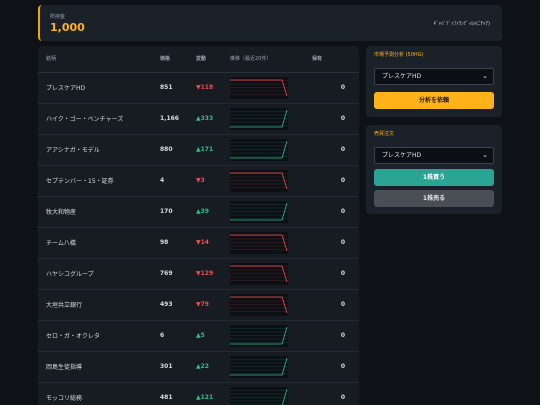 This screenshot has height=405, width=540. I want to click on header-right-text: ｷﾞｬﾊﾞﾃﾞｧﾌｧｳﾝﾃﾞｨﾙﾊ(ﾆﾁｬｱ), so click(461, 24).